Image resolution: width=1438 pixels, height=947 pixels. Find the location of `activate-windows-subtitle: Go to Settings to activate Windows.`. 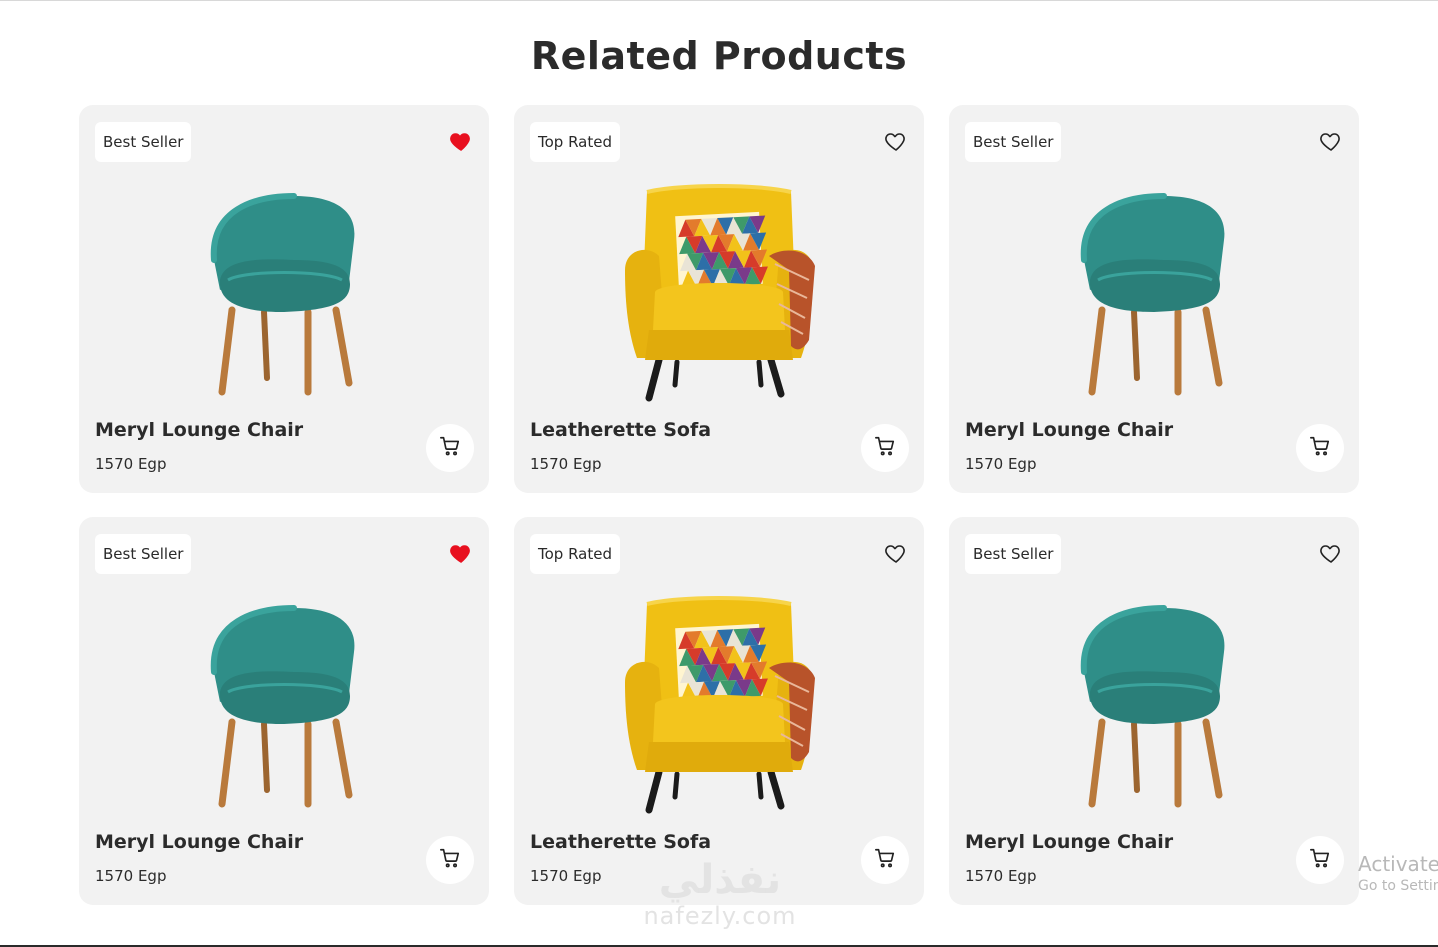

activate-windows-subtitle: Go to Settings to activate Windows. is located at coordinates (1398, 886).